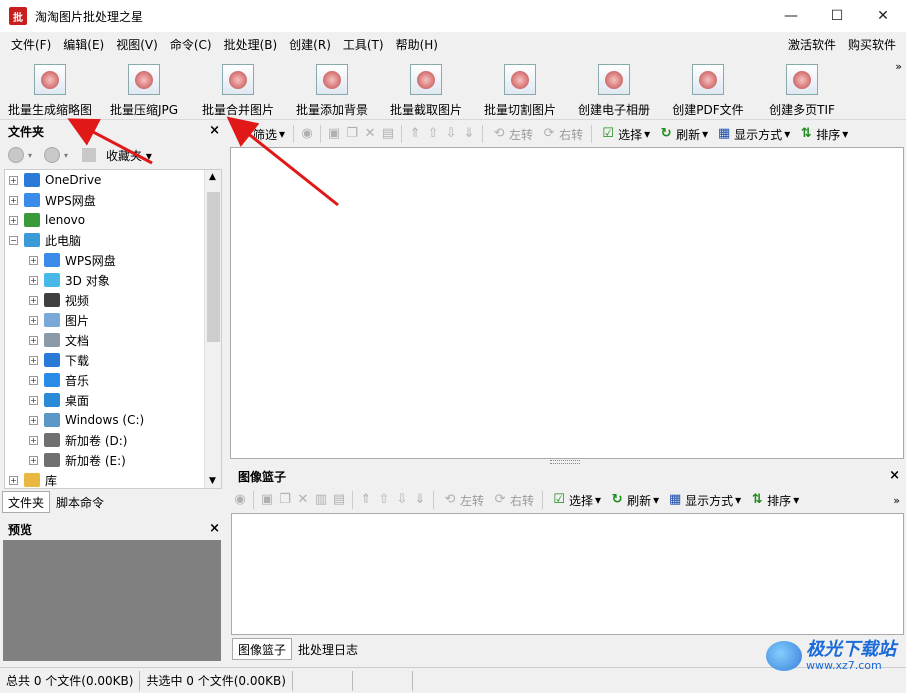 The height and width of the screenshot is (693, 906). Describe the element at coordinates (260, 134) in the screenshot. I see `filter-button: ⊕ 筛选 ▾` at that location.